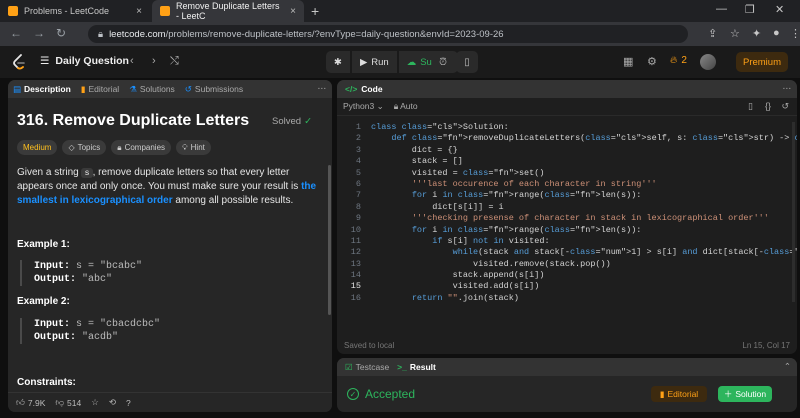  What do you see at coordinates (750, 106) in the screenshot?
I see `bookmark-icon: ▯` at bounding box center [750, 106].